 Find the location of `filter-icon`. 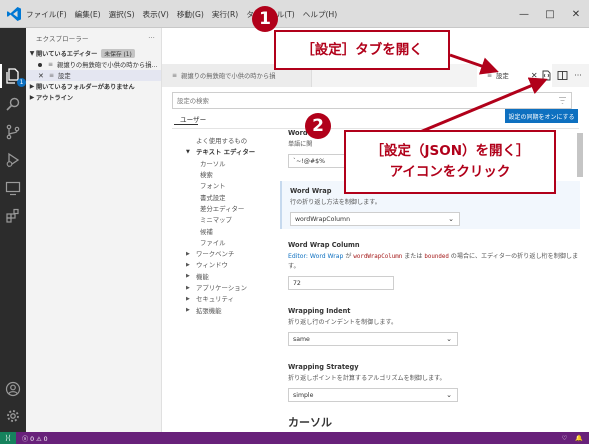

filter-icon is located at coordinates (562, 100).